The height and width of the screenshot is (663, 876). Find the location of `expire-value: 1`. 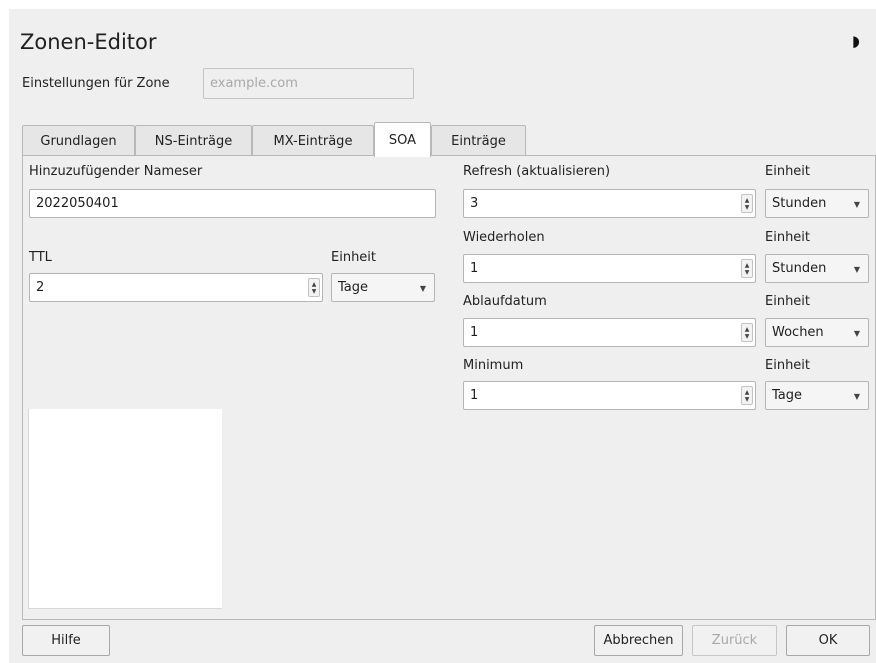

expire-value: 1 is located at coordinates (474, 332).